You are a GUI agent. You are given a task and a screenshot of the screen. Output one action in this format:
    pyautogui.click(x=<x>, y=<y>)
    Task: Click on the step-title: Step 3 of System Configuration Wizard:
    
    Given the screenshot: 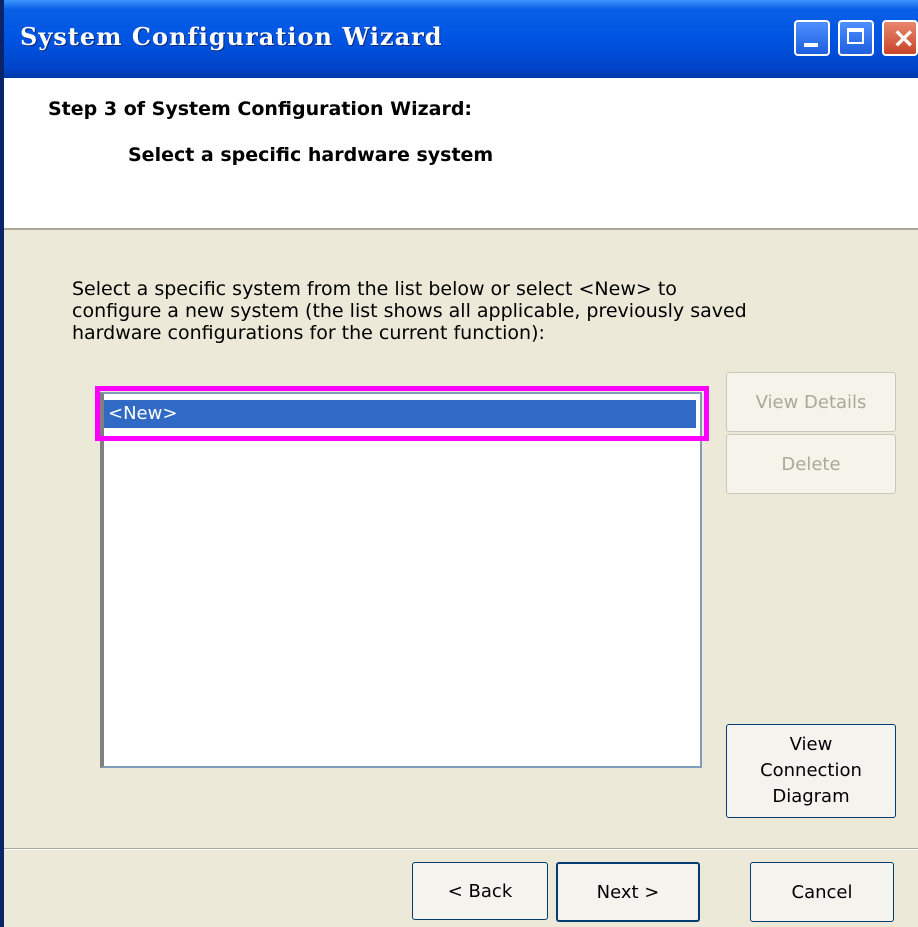 What is the action you would take?
    pyautogui.click(x=260, y=109)
    